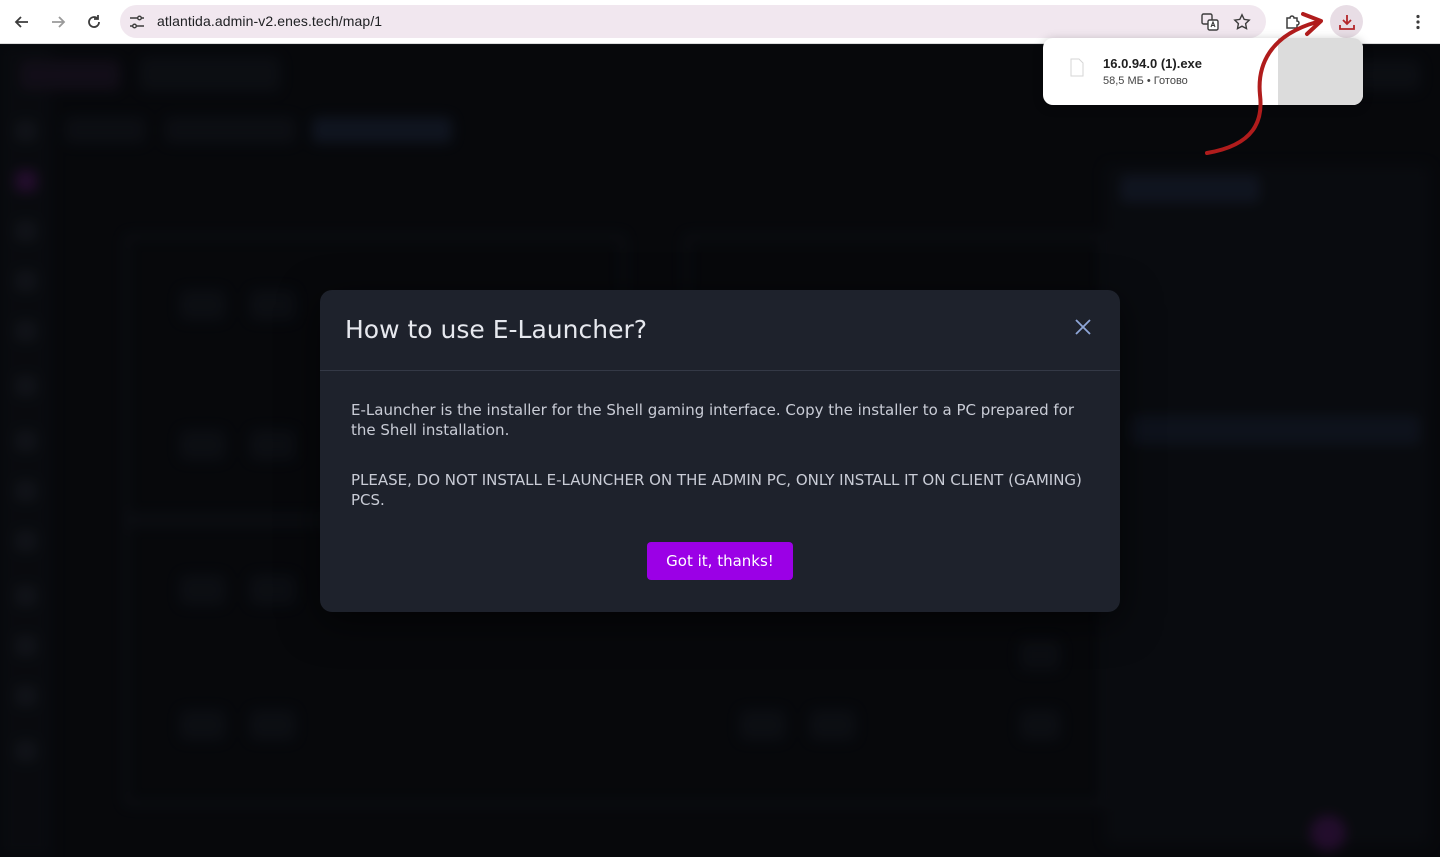 Image resolution: width=1440 pixels, height=857 pixels. Describe the element at coordinates (1152, 63) in the screenshot. I see `download-file-name: 16.0.94.0 (1).exe` at that location.